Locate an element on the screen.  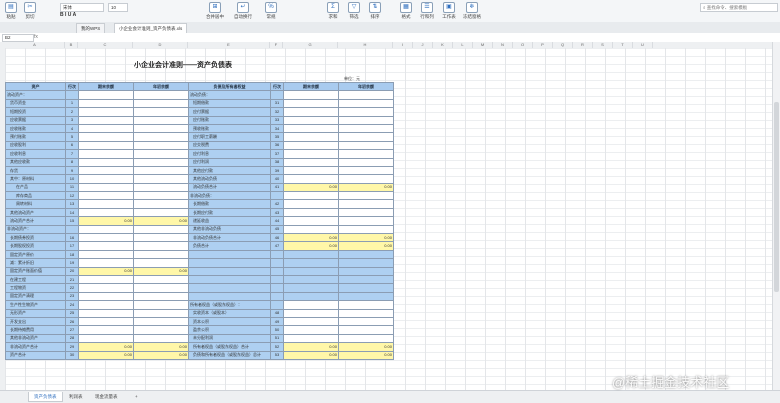
item-label-cell: 未分配利润 is located at coordinates (229, 338).